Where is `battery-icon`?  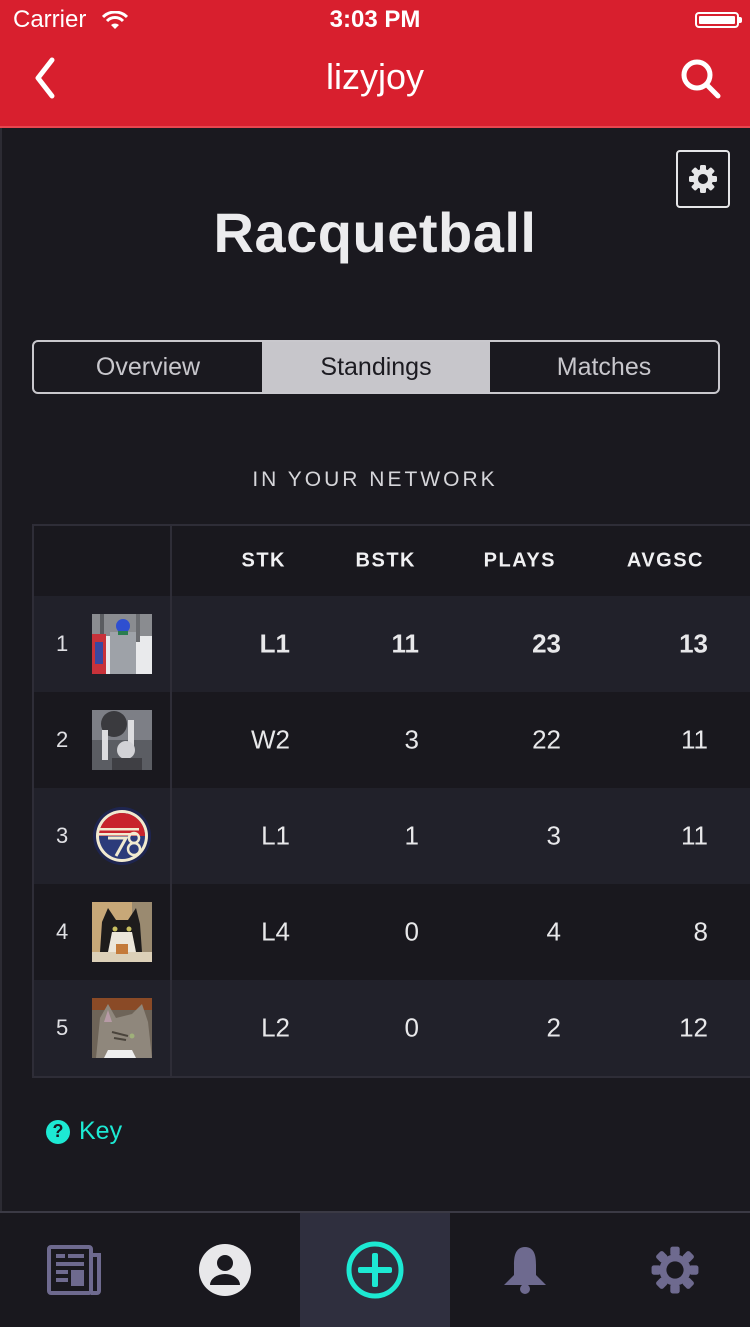 battery-icon is located at coordinates (718, 20).